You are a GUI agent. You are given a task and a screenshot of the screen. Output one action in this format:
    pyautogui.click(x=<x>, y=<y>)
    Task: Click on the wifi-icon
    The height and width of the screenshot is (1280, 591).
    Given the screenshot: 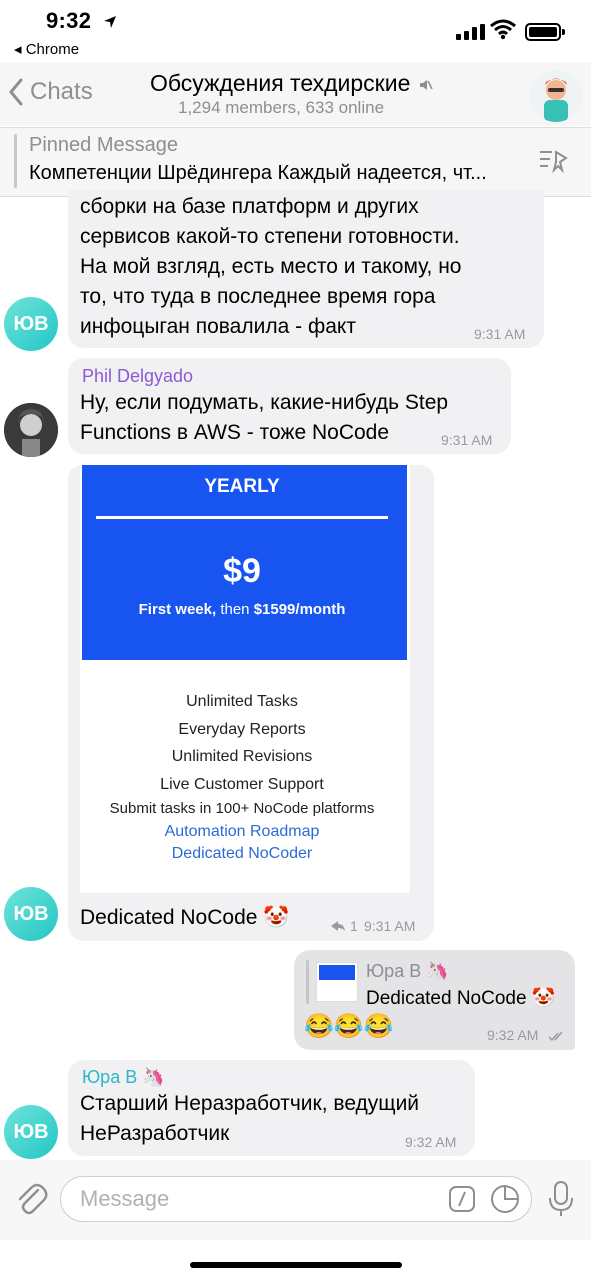 What is the action you would take?
    pyautogui.click(x=503, y=29)
    